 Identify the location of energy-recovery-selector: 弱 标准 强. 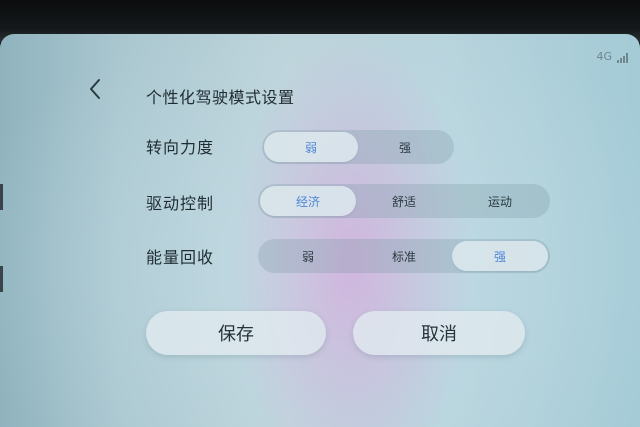
(404, 256).